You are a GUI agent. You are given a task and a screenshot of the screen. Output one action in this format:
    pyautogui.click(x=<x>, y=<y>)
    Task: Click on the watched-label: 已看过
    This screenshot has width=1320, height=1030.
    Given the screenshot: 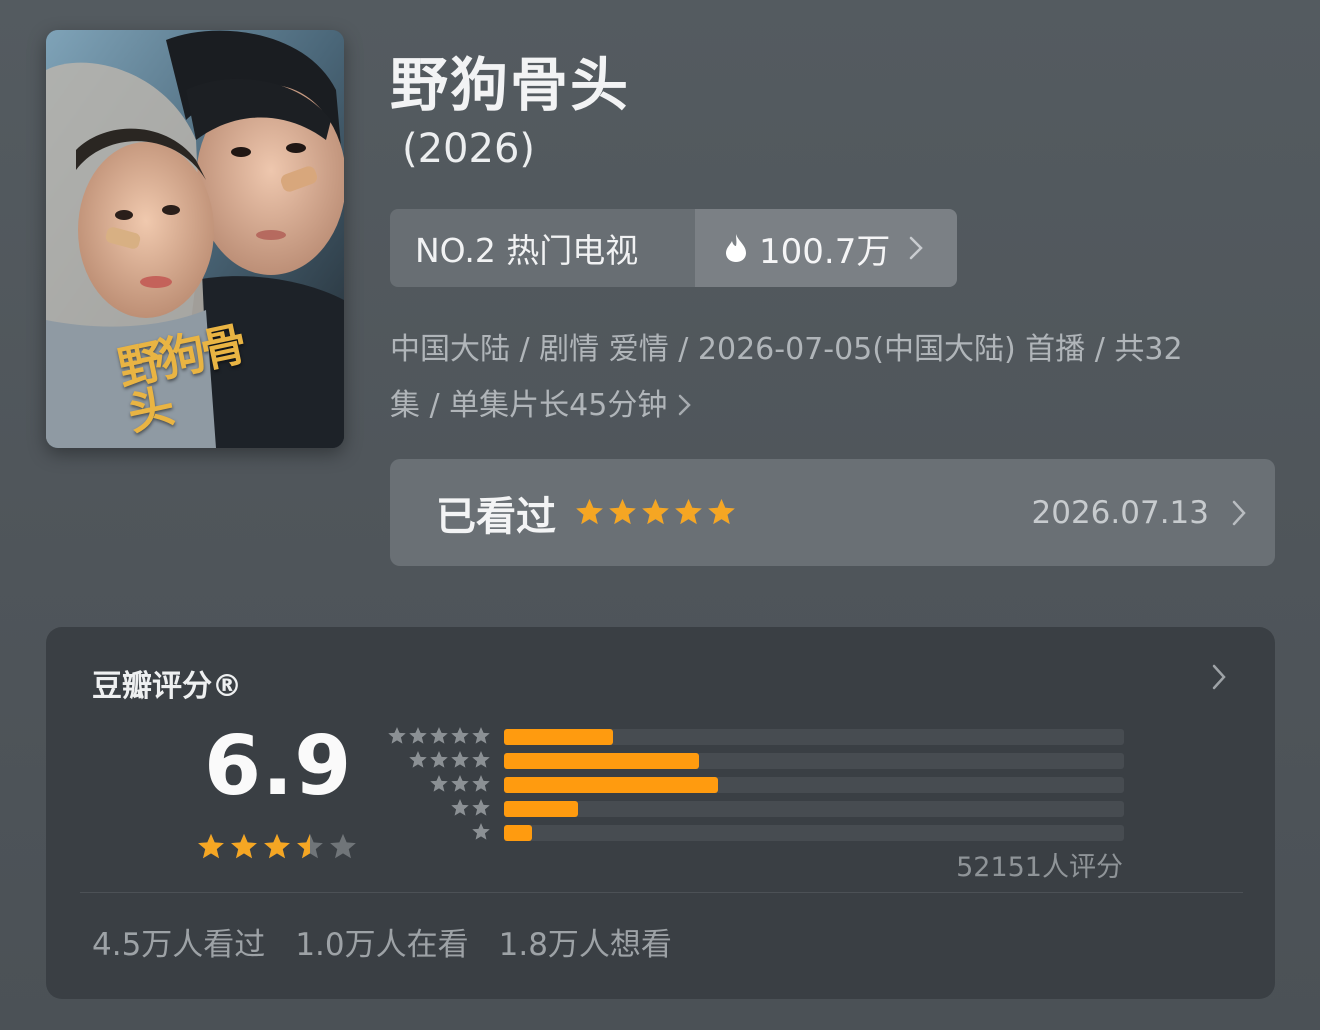 What is the action you would take?
    pyautogui.click(x=496, y=516)
    